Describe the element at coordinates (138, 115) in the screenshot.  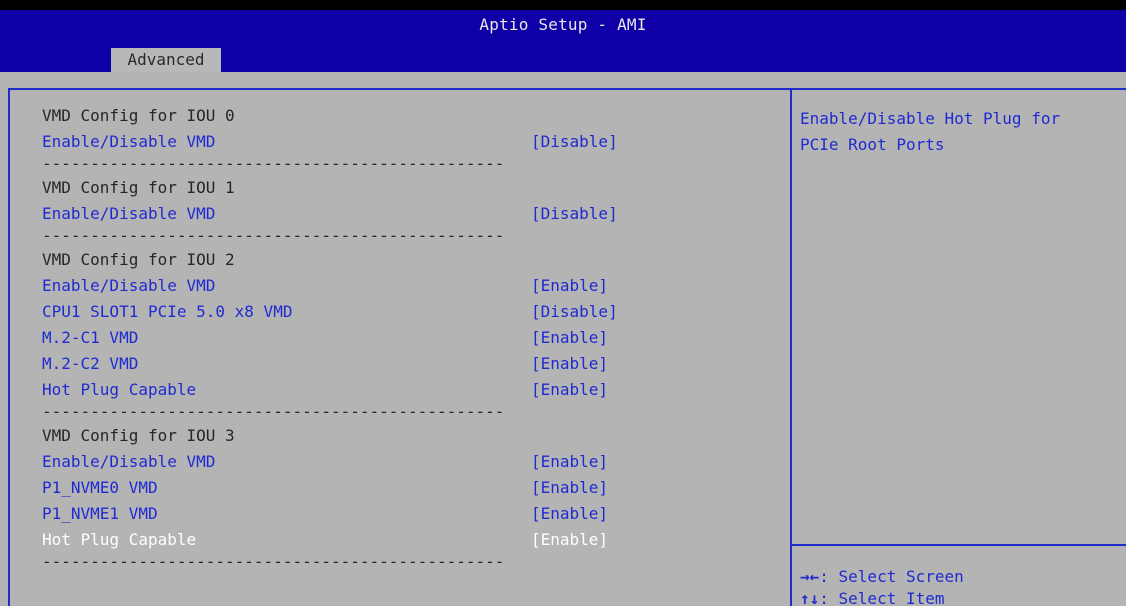
I see `section-heading: VMD Config for IOU 0` at that location.